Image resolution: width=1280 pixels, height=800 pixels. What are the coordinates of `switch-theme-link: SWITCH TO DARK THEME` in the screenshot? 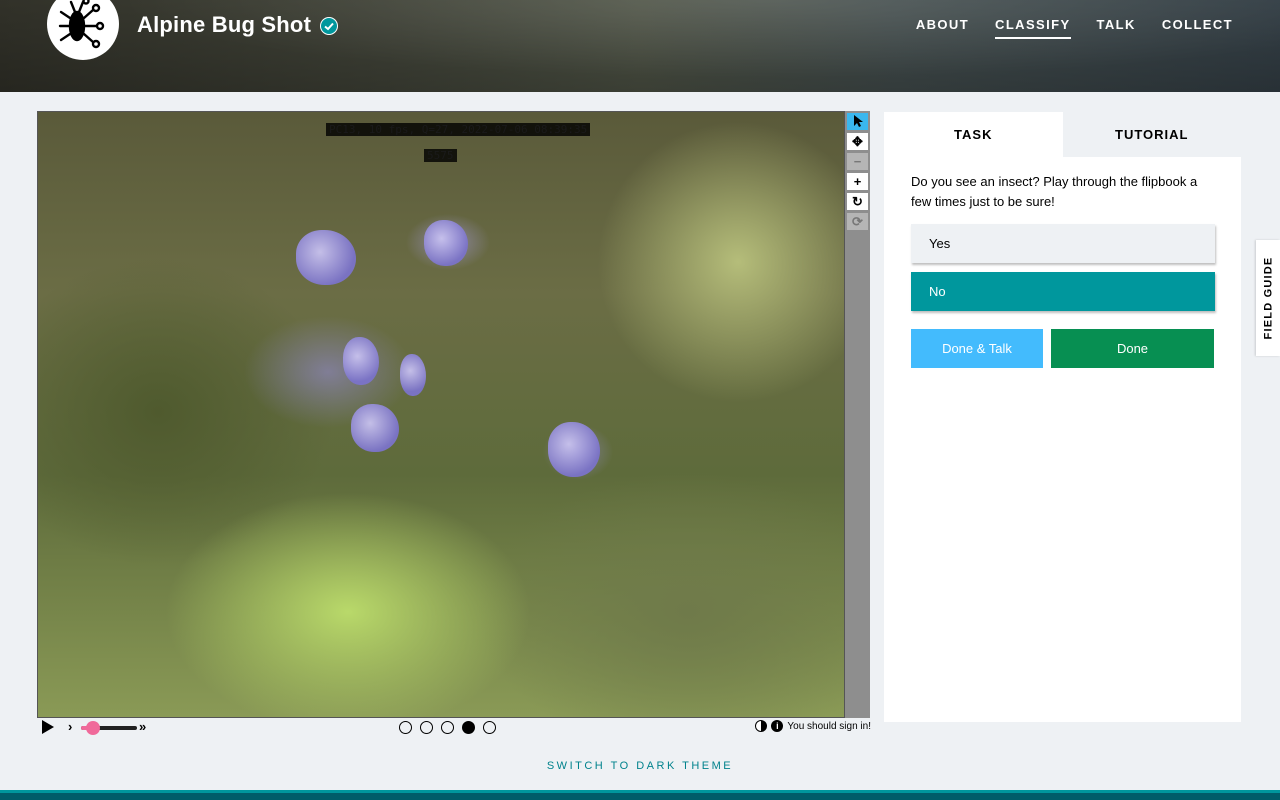 It's located at (640, 766).